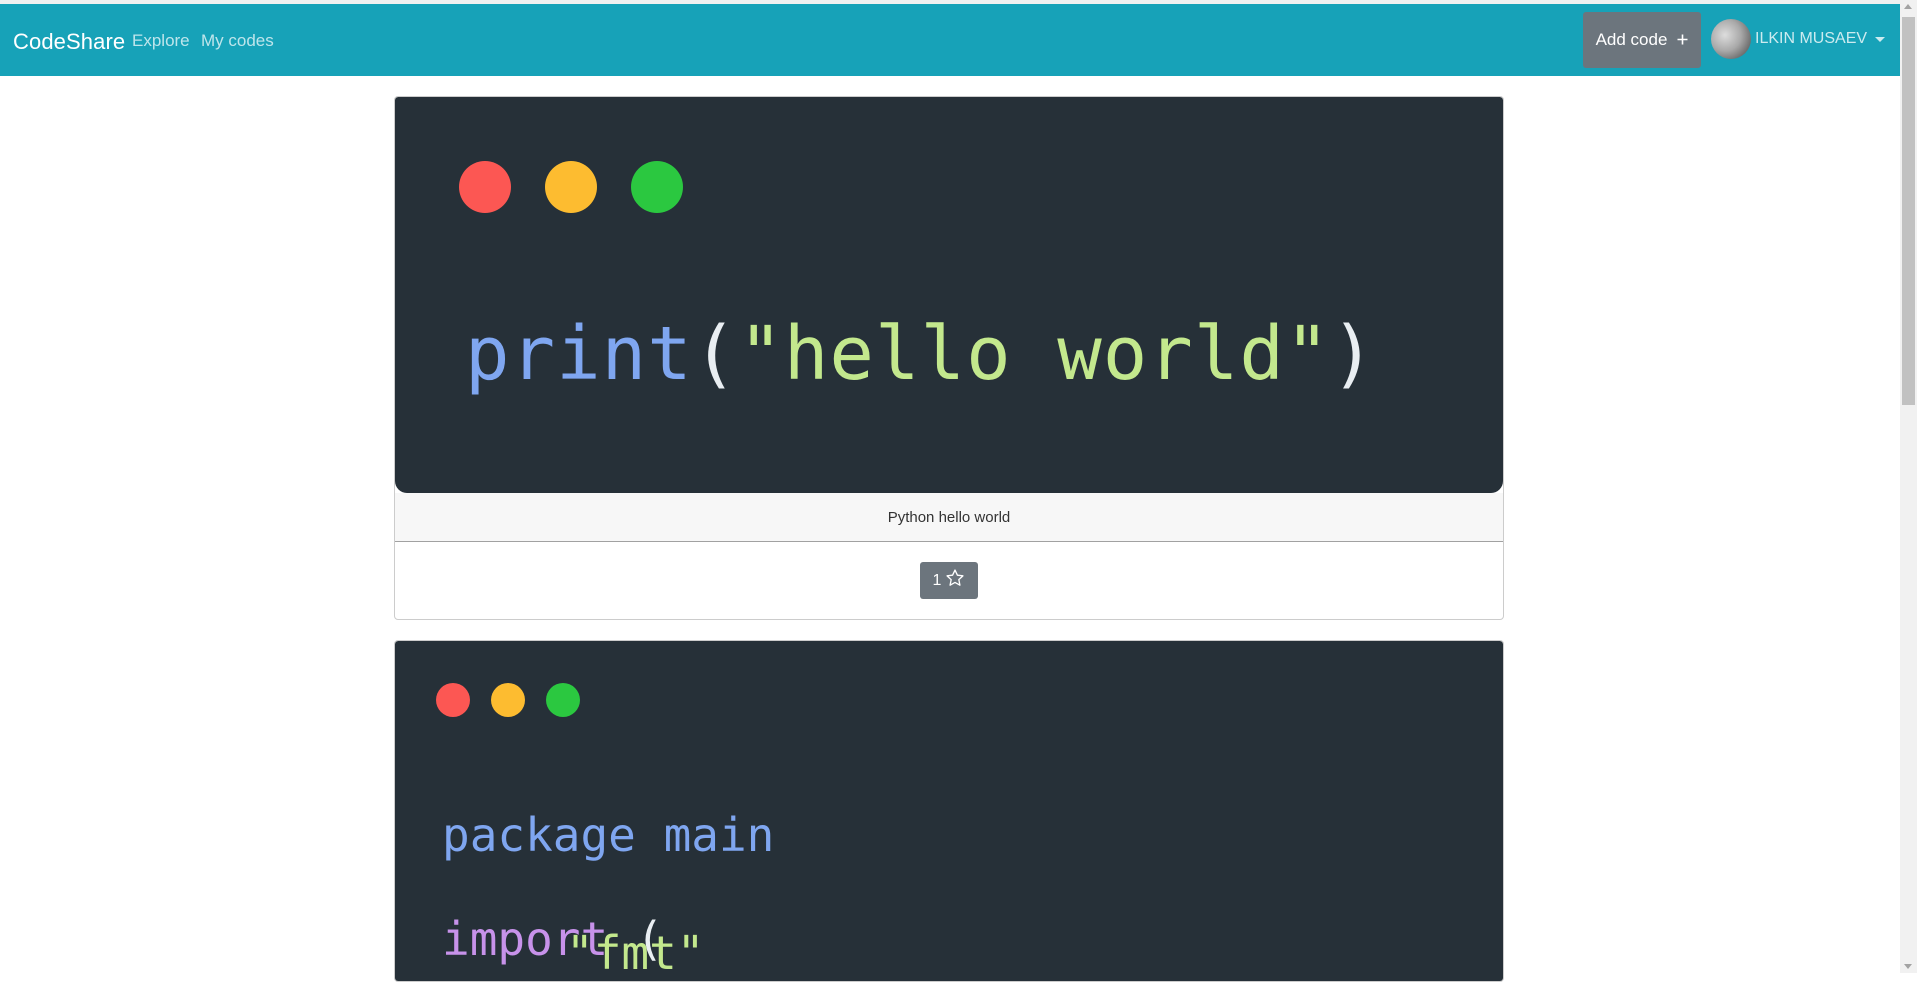 This screenshot has height=982, width=1917. I want to click on star-button: 1, so click(949, 580).